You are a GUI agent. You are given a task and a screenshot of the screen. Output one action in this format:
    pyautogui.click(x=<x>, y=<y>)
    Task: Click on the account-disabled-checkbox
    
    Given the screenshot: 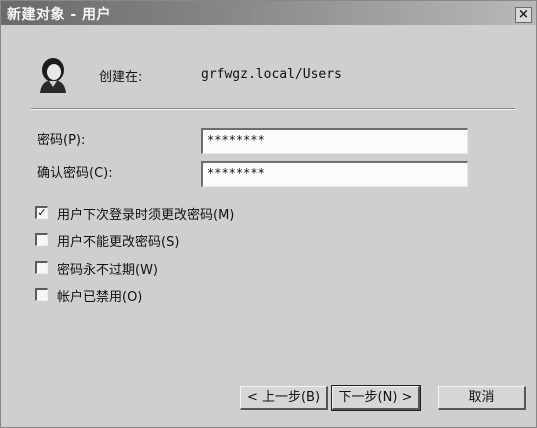 What is the action you would take?
    pyautogui.click(x=41, y=294)
    